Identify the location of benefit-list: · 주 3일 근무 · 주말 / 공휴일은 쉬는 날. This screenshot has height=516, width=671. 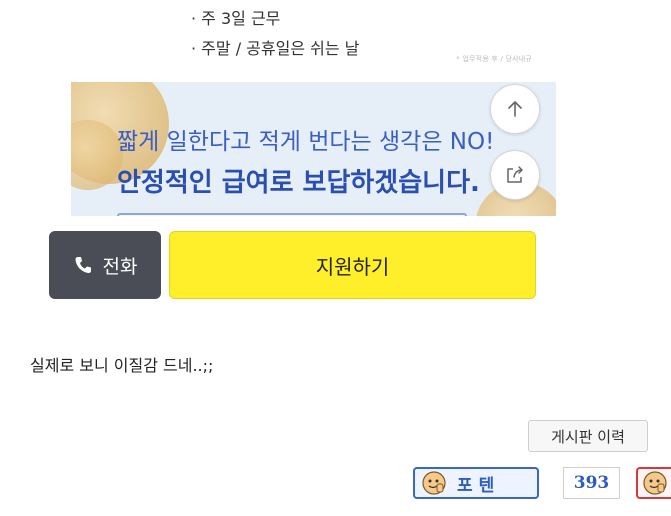
(275, 34).